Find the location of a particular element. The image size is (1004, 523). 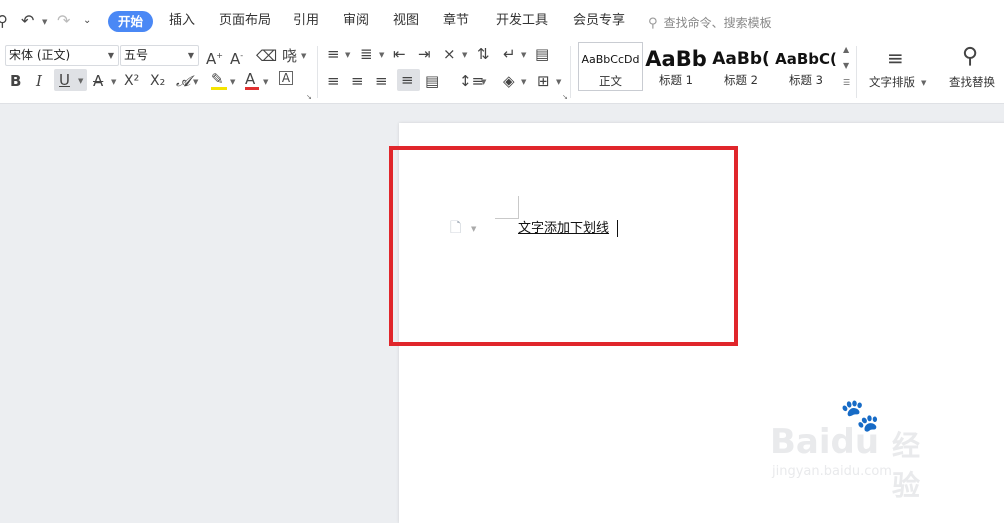

tab-page-layout: 页面布局 is located at coordinates (245, 21).